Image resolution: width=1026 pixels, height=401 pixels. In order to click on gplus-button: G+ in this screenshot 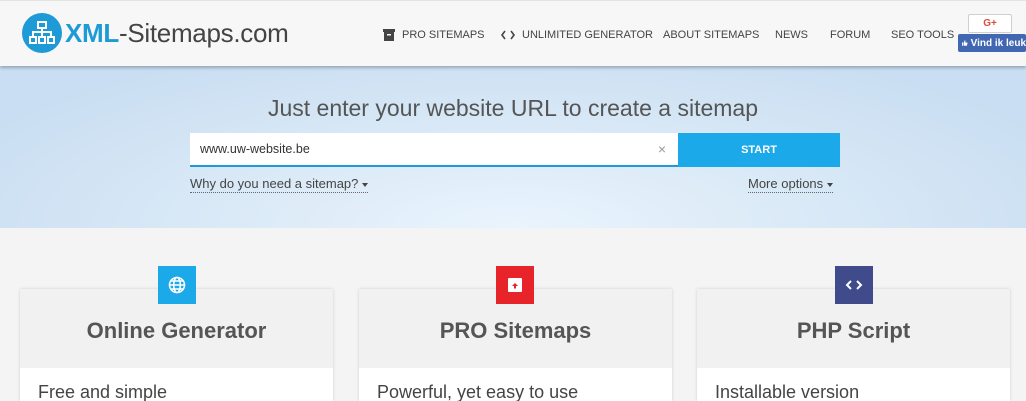, I will do `click(990, 23)`.